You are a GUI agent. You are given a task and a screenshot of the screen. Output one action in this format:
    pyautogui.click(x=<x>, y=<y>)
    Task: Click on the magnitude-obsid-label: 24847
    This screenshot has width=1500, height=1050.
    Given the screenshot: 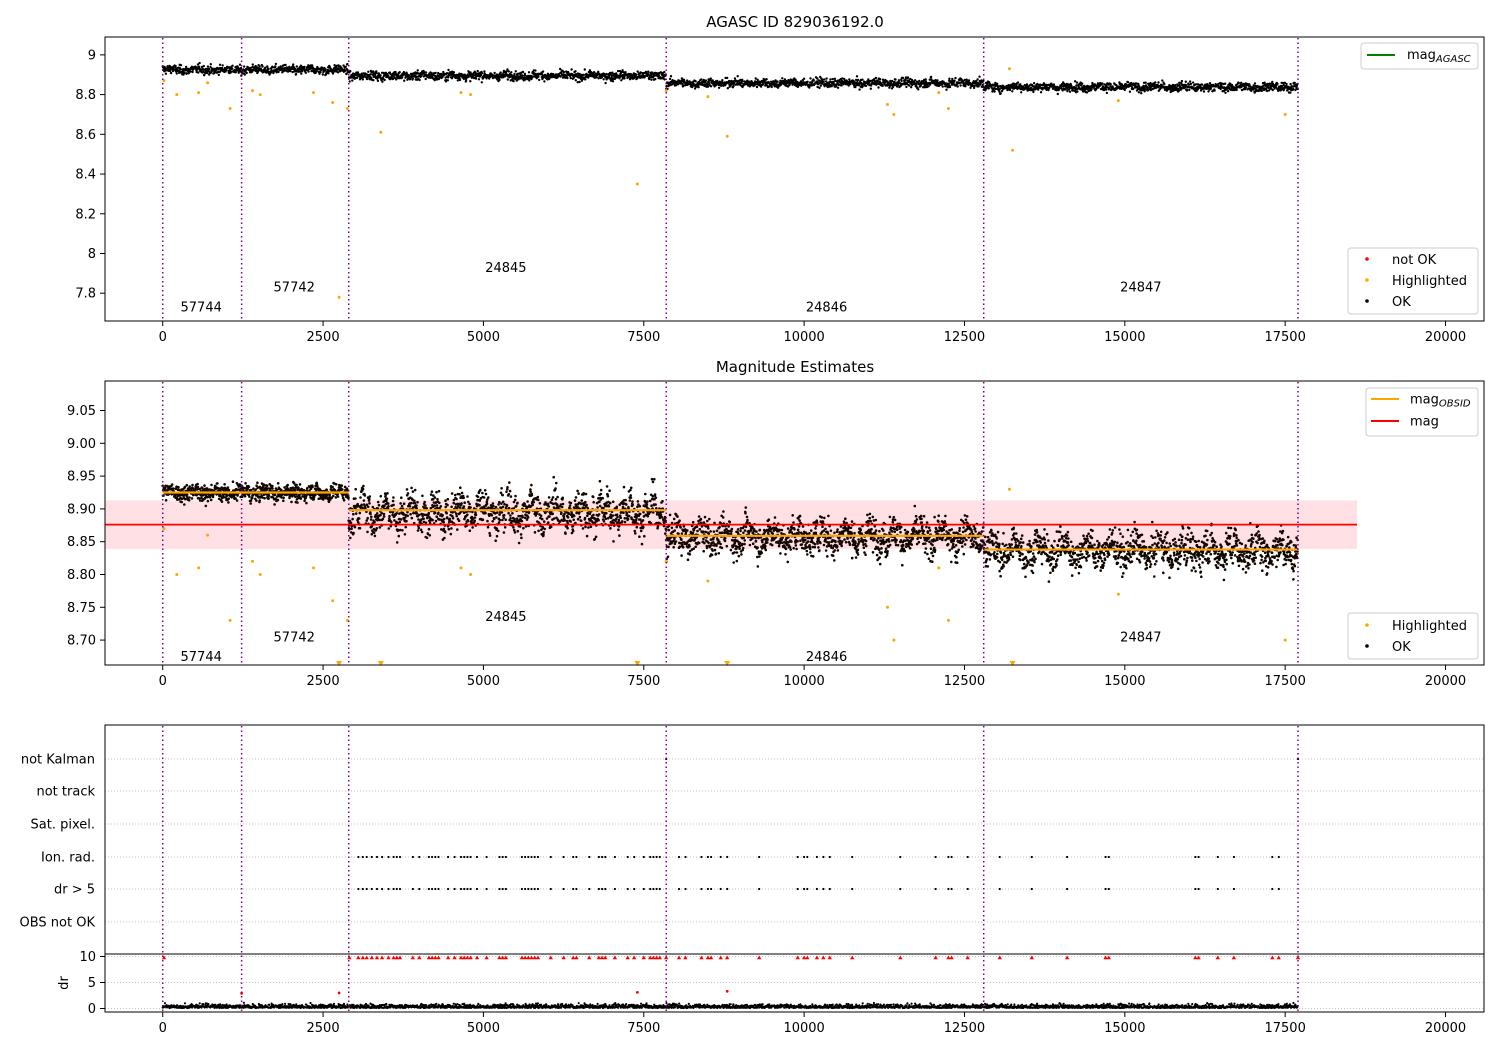 What is the action you would take?
    pyautogui.click(x=1140, y=637)
    